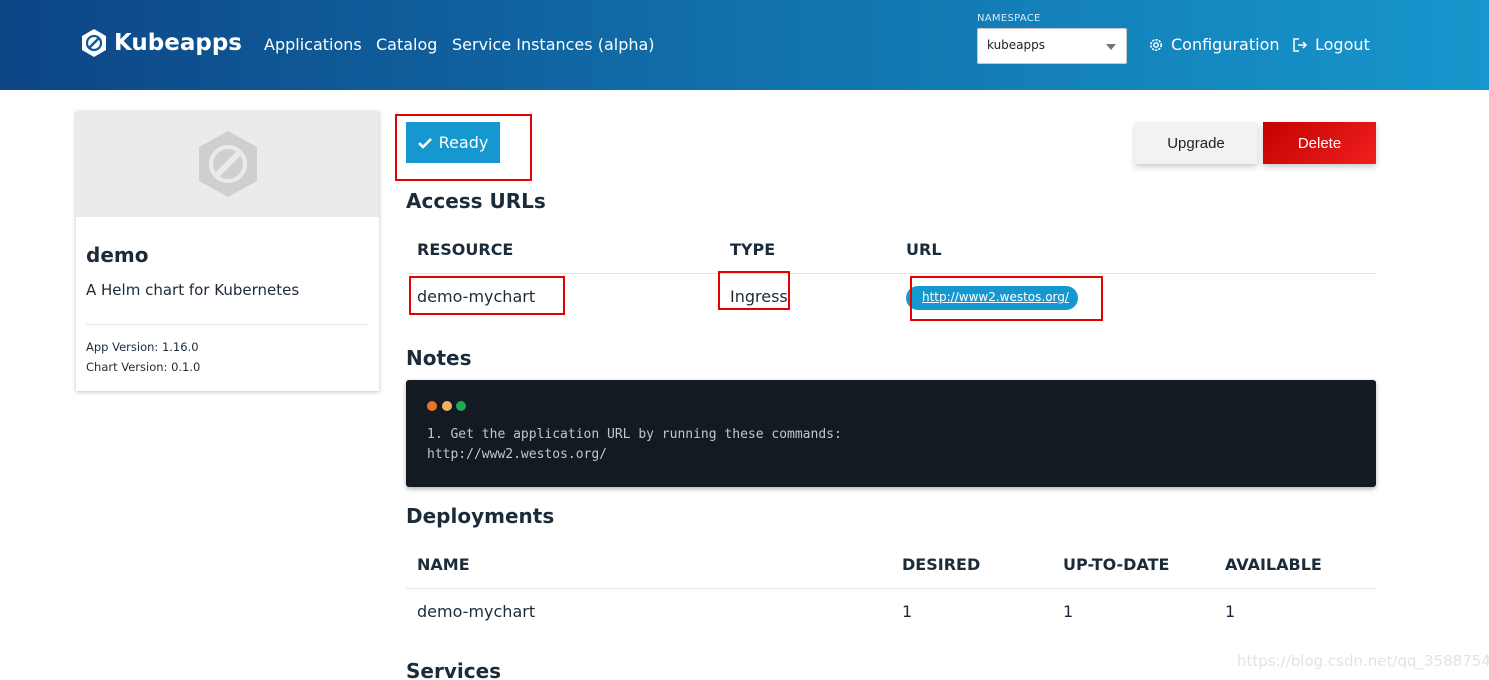  Describe the element at coordinates (941, 564) in the screenshot. I see `column-header-desired: DESIRED` at that location.